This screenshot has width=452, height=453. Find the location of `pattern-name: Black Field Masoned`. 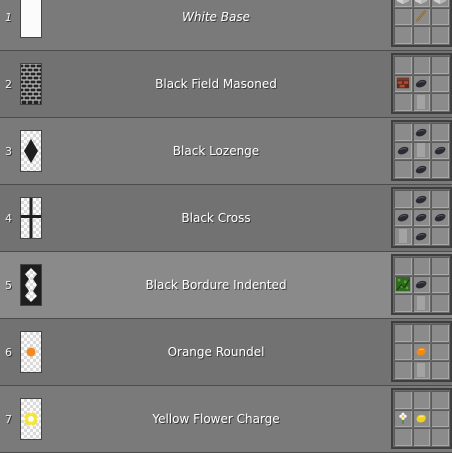

pattern-name: Black Field Masoned is located at coordinates (216, 84).